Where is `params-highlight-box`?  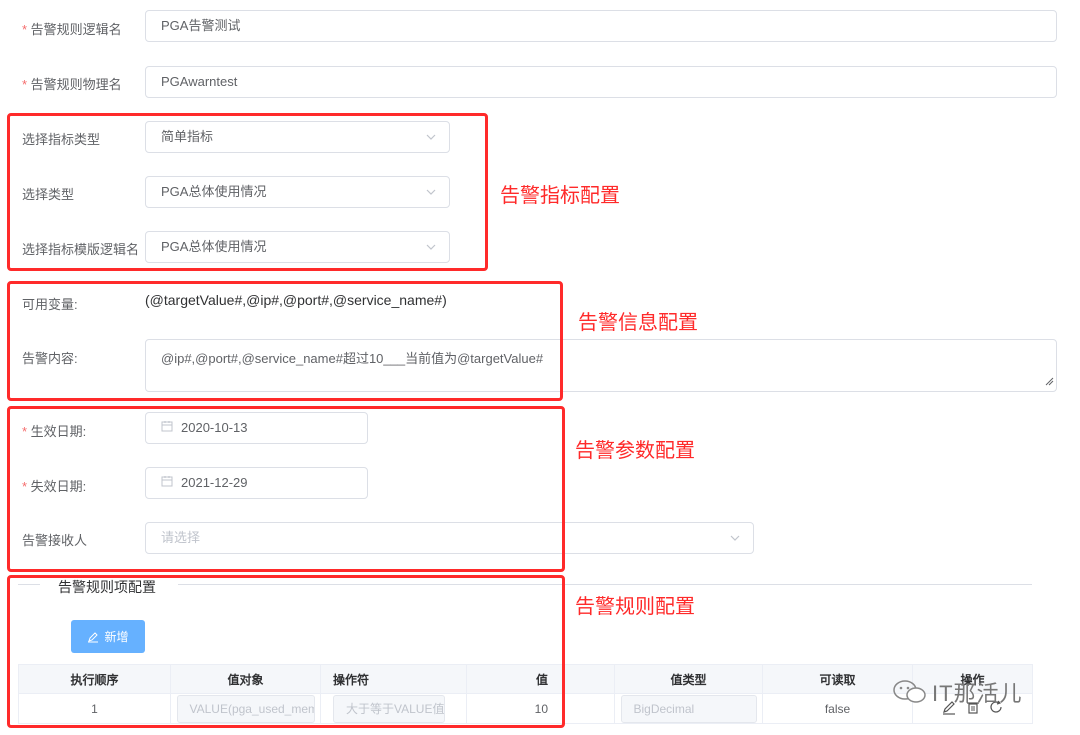
params-highlight-box is located at coordinates (286, 489).